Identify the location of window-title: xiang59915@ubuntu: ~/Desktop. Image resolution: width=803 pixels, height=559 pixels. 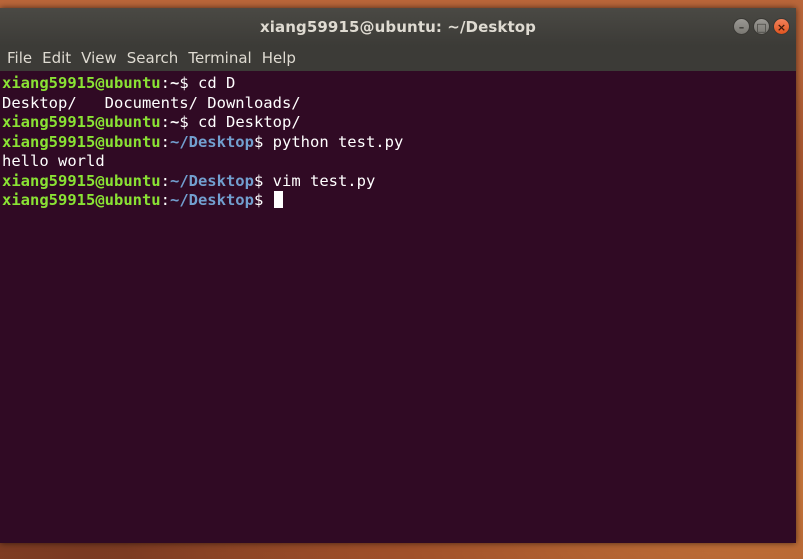
(398, 27).